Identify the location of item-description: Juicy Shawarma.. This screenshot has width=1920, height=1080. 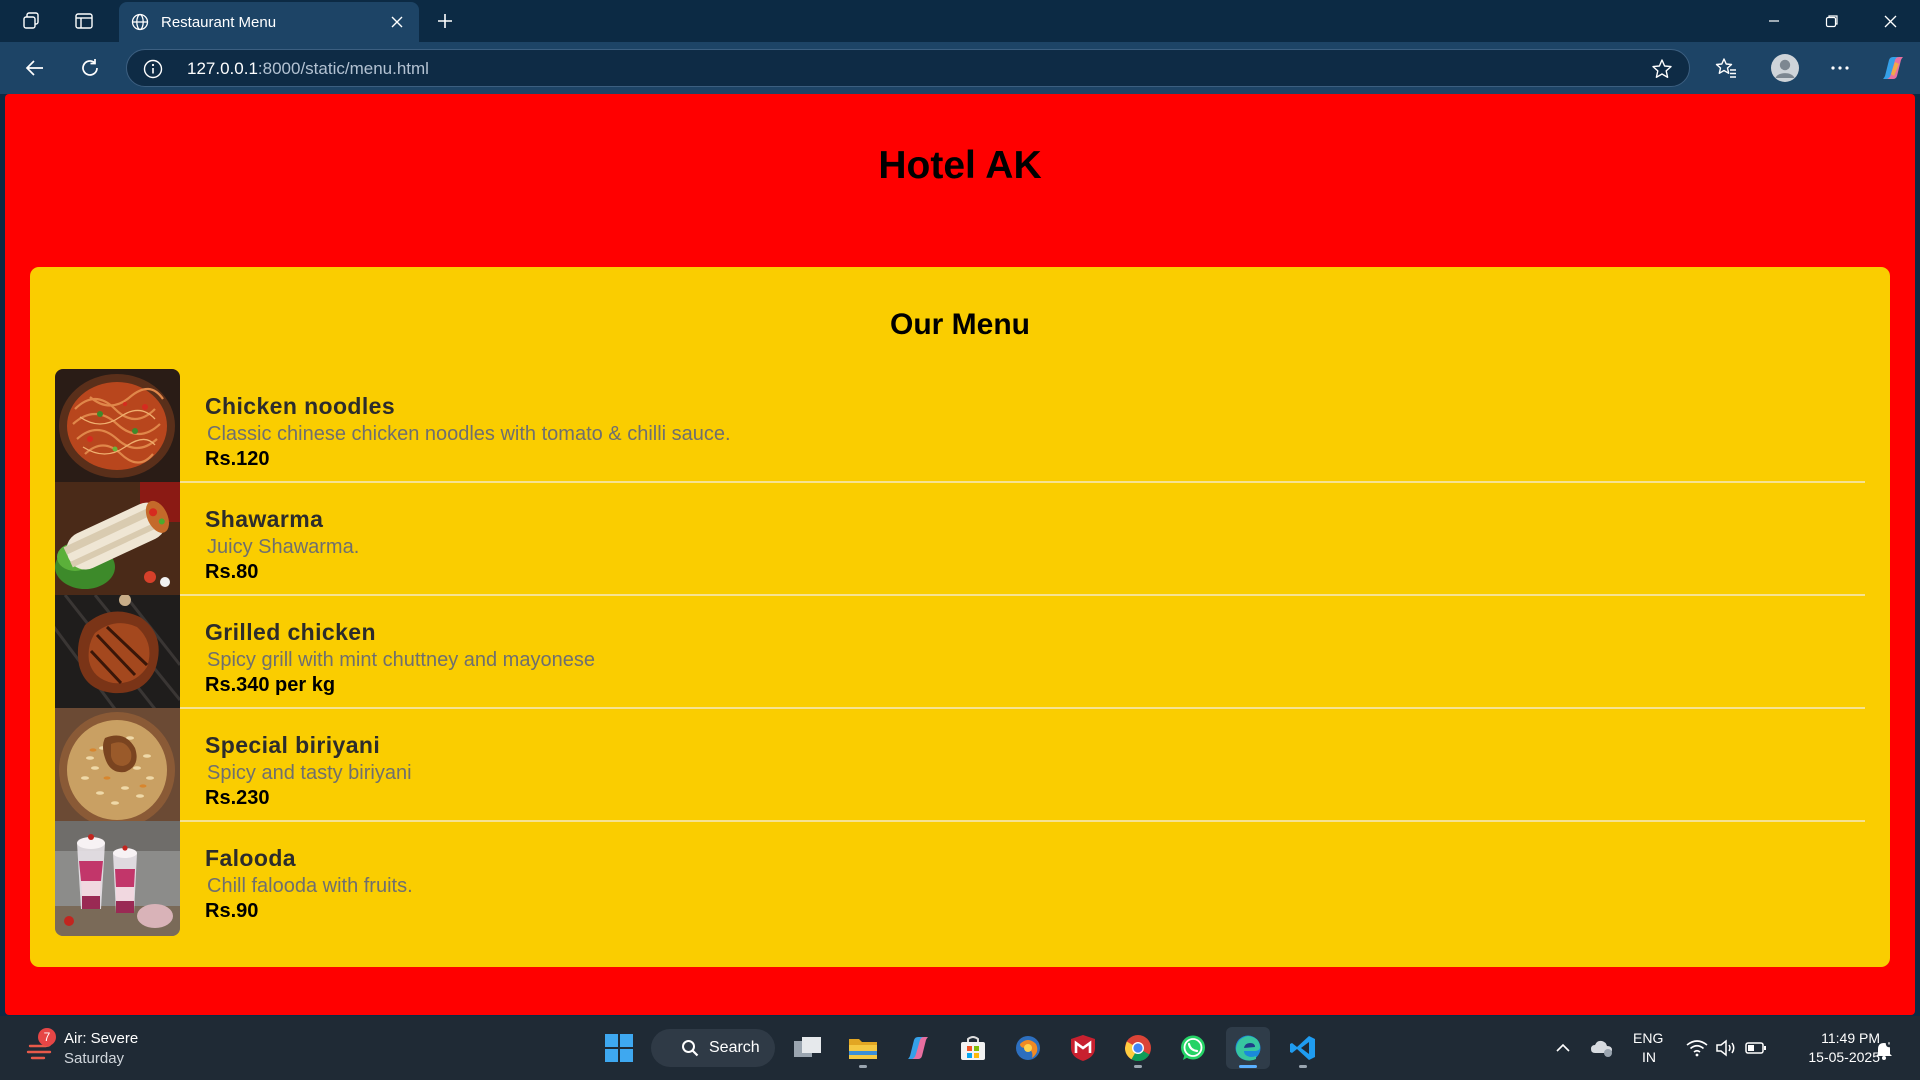
(283, 547).